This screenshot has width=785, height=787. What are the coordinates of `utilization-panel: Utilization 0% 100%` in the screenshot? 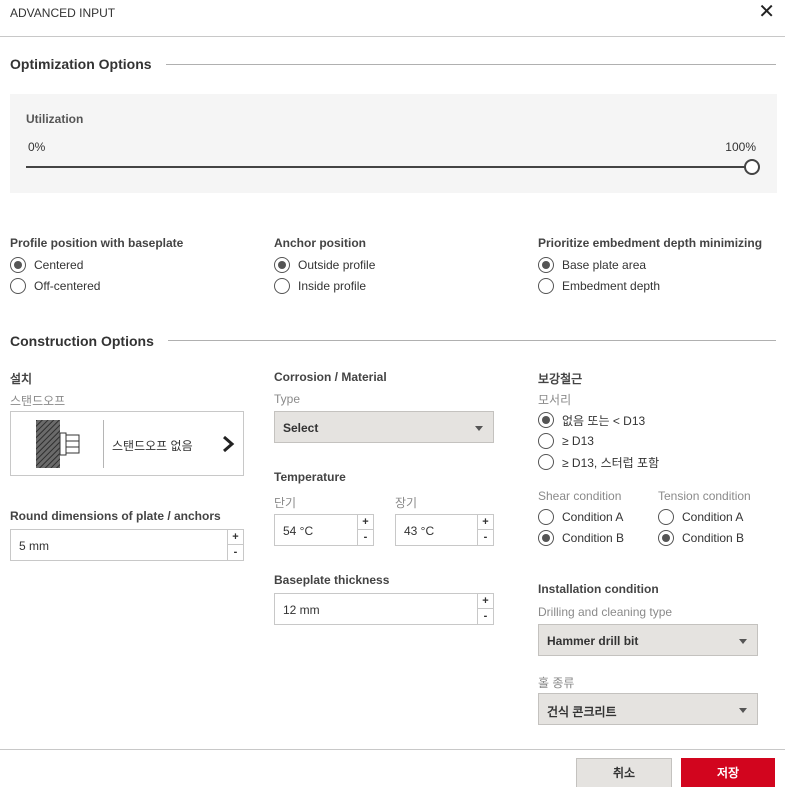 It's located at (393, 143).